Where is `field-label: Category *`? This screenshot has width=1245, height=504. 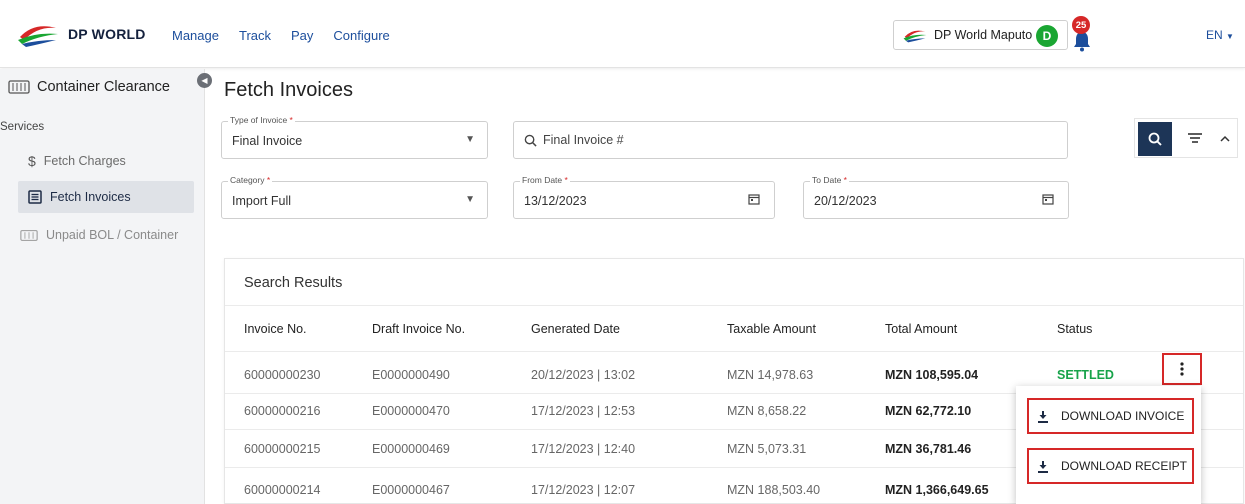
field-label: Category * is located at coordinates (250, 180).